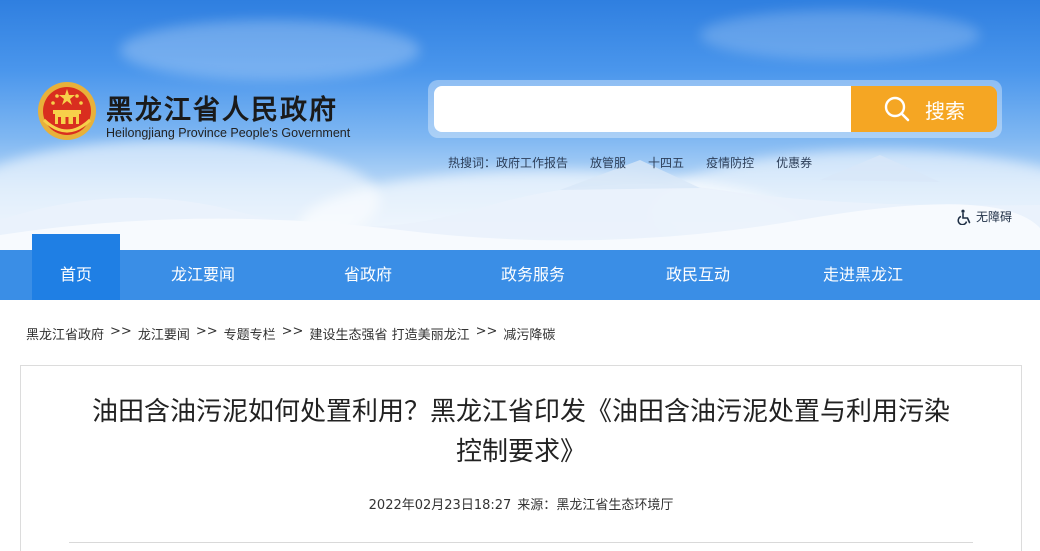 The width and height of the screenshot is (1040, 551). Describe the element at coordinates (994, 217) in the screenshot. I see `accessibility-label: 无障碍` at that location.